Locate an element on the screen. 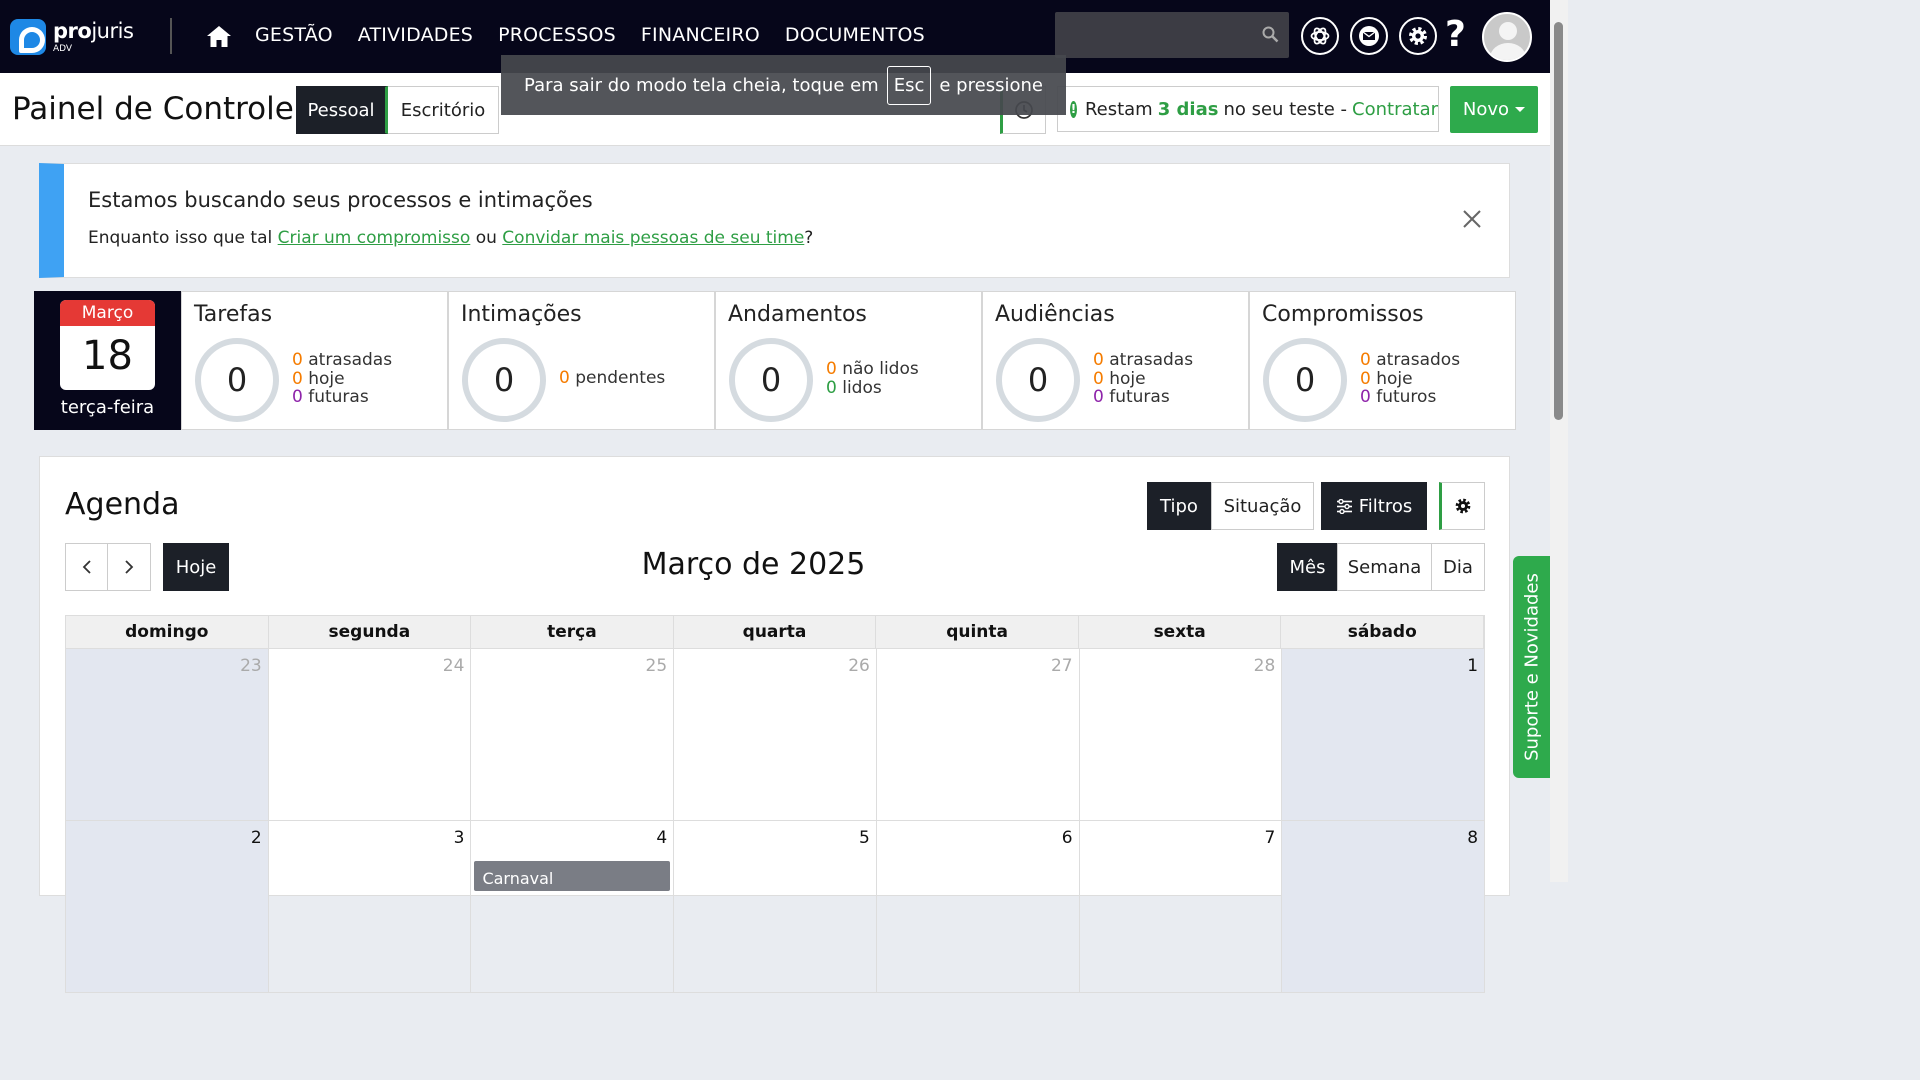 The width and height of the screenshot is (1920, 1080). calendar-month-title: Março de 2025 is located at coordinates (753, 564).